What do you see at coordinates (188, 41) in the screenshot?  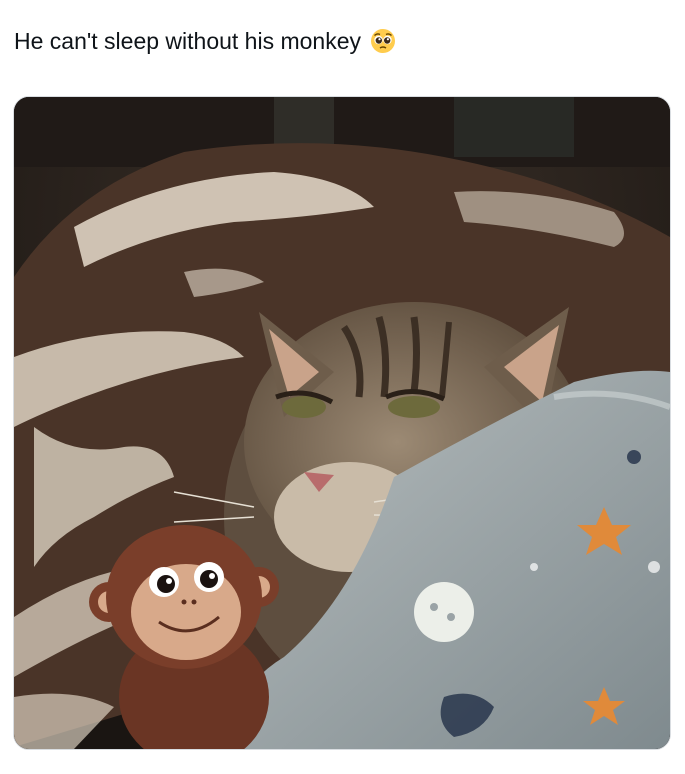 I see `post-text: He can't sleep without his monkey` at bounding box center [188, 41].